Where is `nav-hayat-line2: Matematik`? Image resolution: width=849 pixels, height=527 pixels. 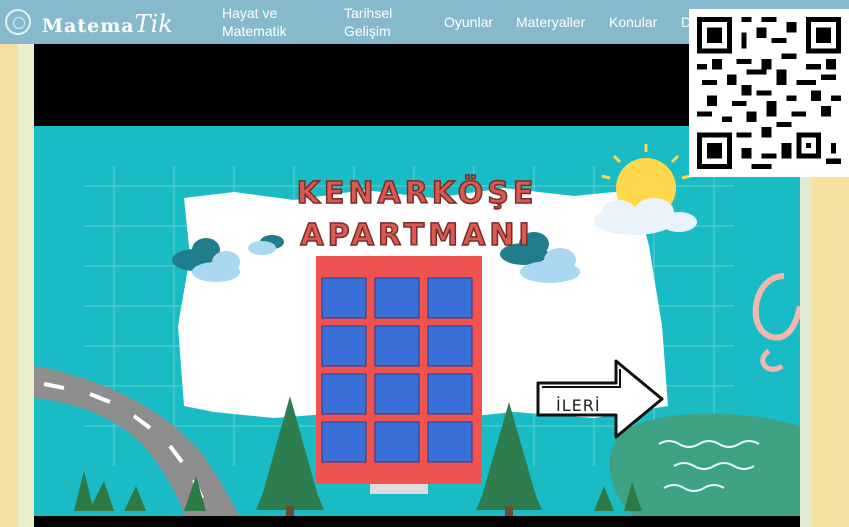 nav-hayat-line2: Matematik is located at coordinates (254, 31).